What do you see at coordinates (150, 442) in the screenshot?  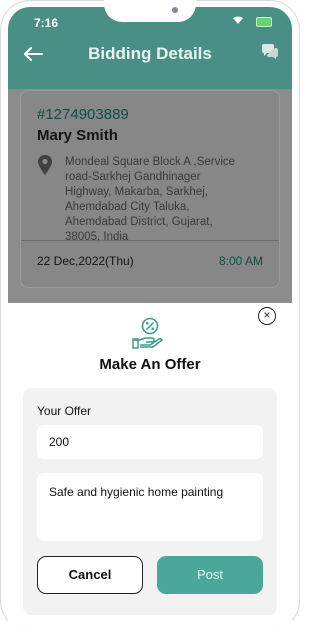 I see `offer-amount-input: 200` at bounding box center [150, 442].